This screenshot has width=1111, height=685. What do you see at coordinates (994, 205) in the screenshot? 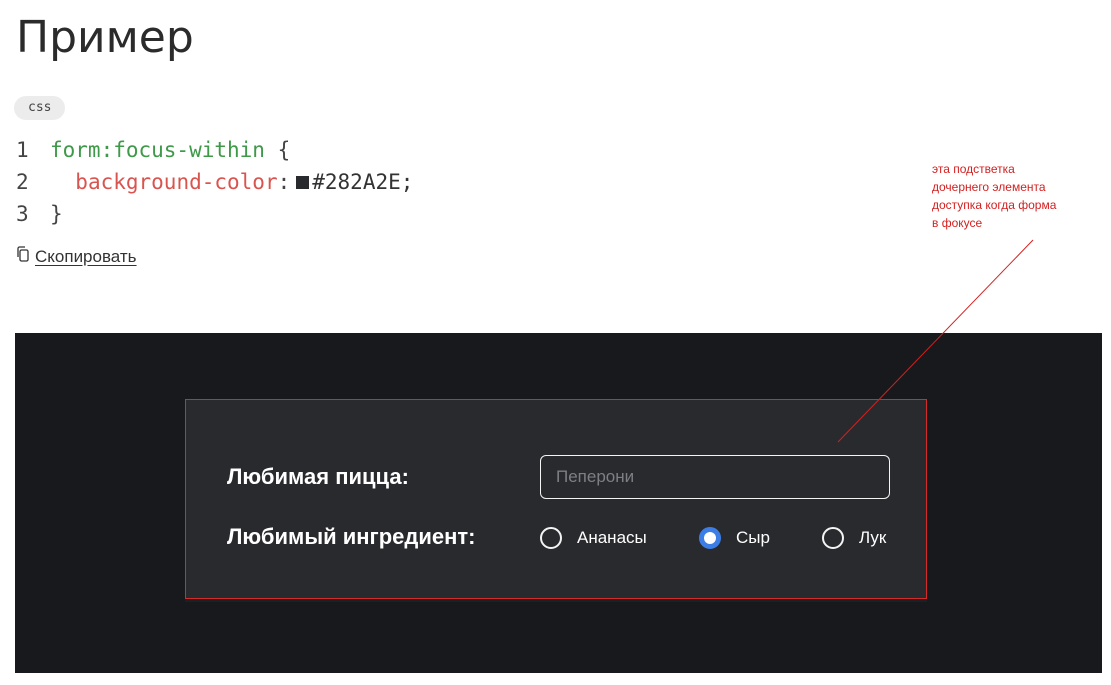
I see `annotation-line: доступка когда форма` at bounding box center [994, 205].